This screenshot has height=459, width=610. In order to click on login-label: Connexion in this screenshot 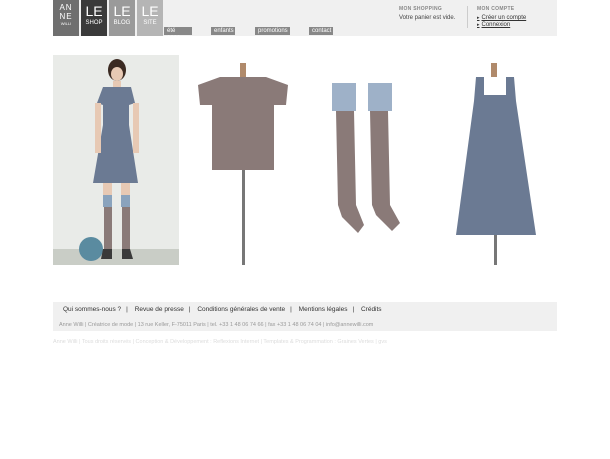, I will do `click(496, 25)`.